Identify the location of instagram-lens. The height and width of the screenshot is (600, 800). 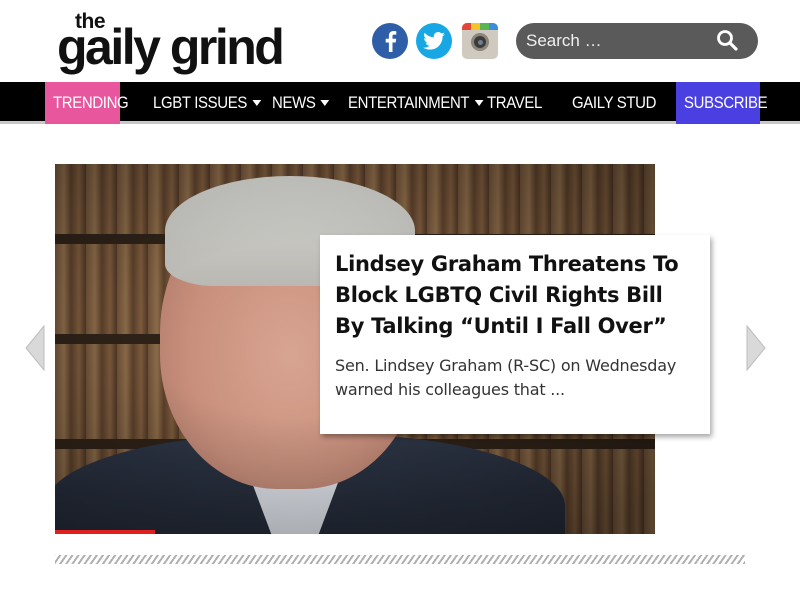
(480, 42).